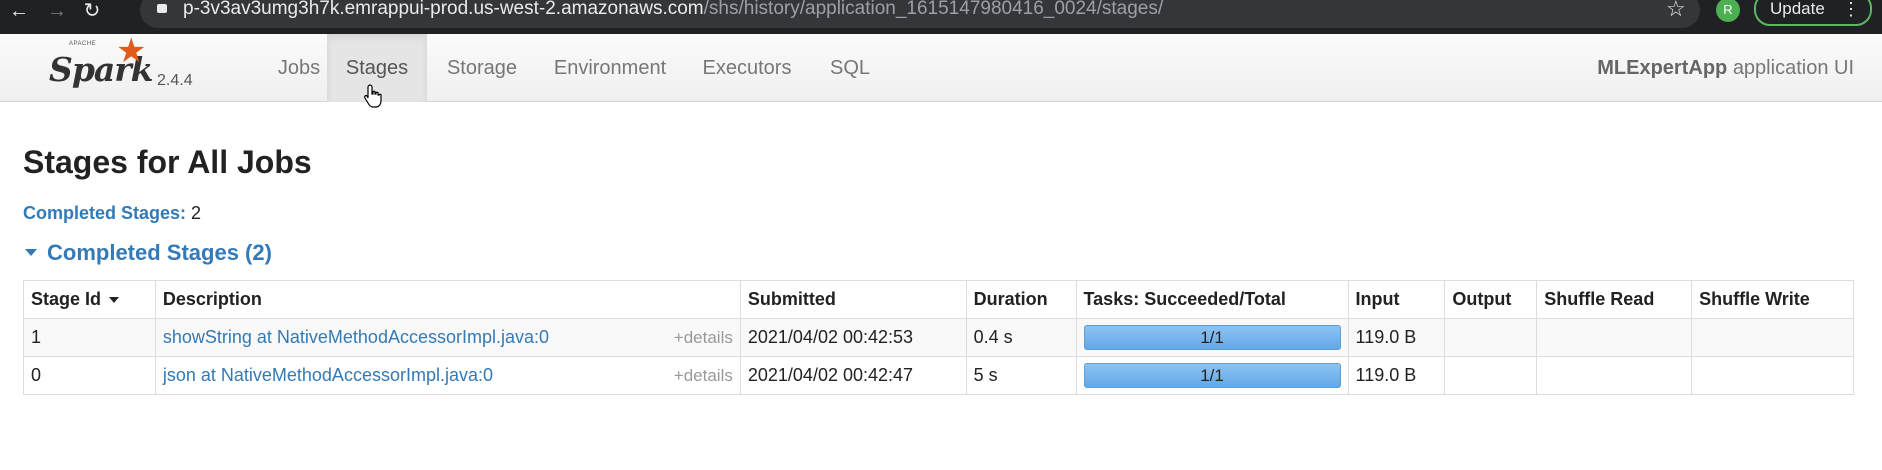  What do you see at coordinates (31, 253) in the screenshot?
I see `collapse-arrow-icon` at bounding box center [31, 253].